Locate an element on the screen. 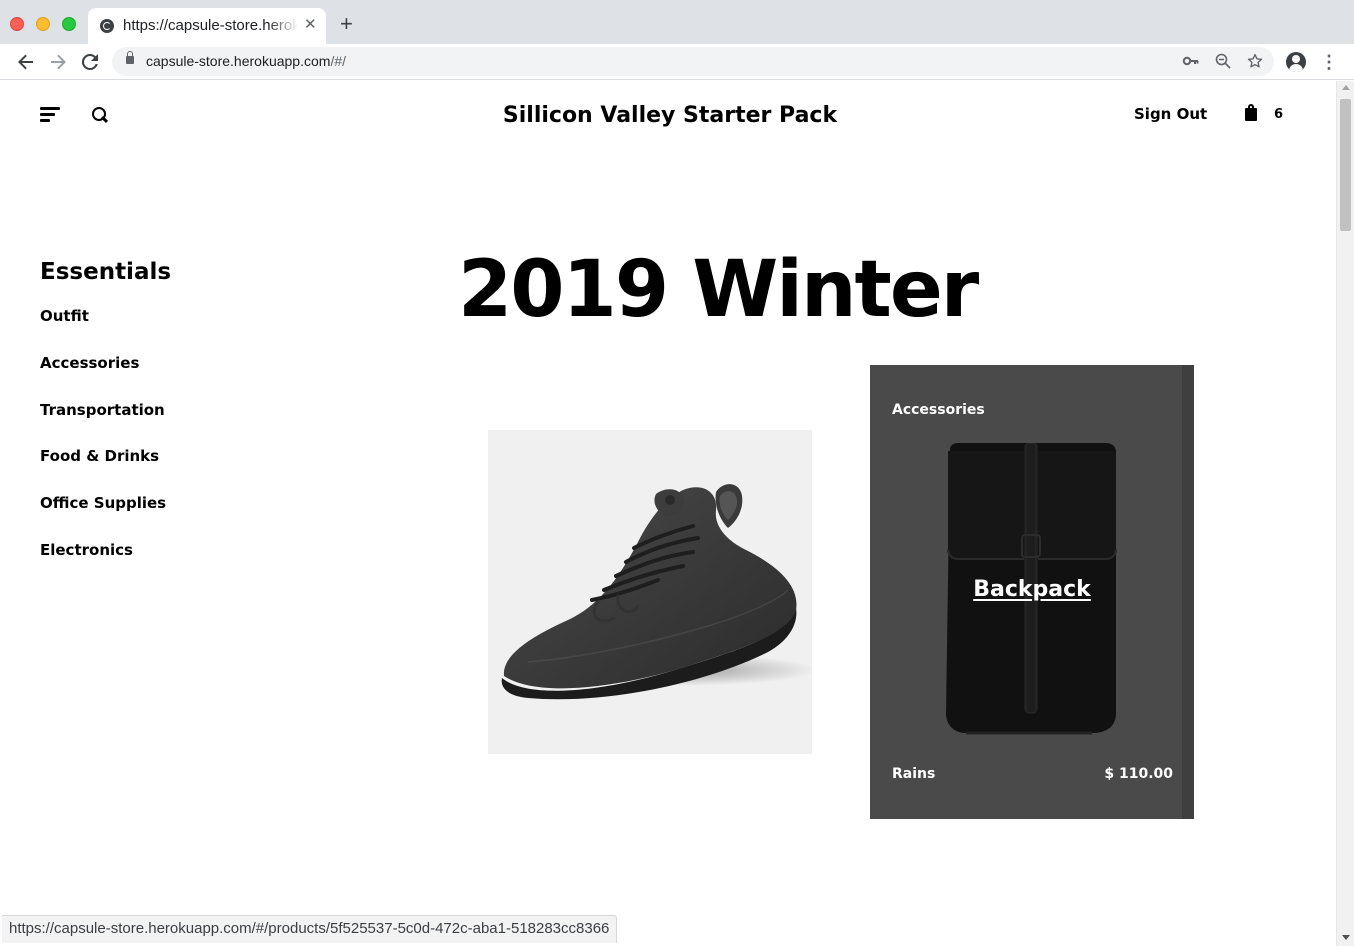 The width and height of the screenshot is (1354, 946). window-minimize-button is located at coordinates (43, 24).